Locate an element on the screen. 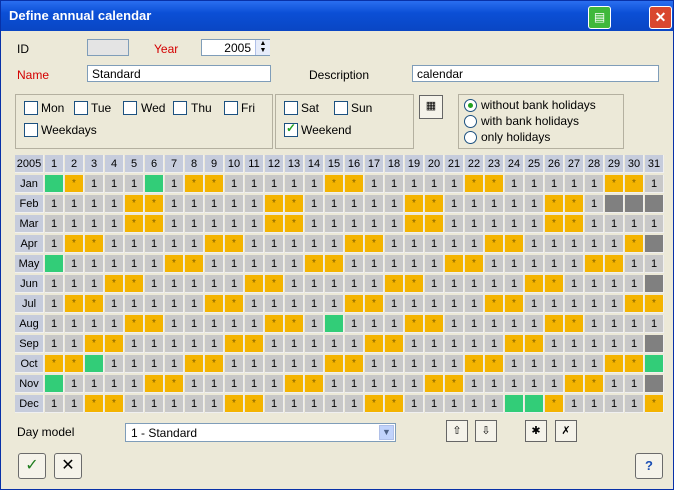 This screenshot has height=490, width=674. move-down-icon: ⇩ is located at coordinates (486, 431).